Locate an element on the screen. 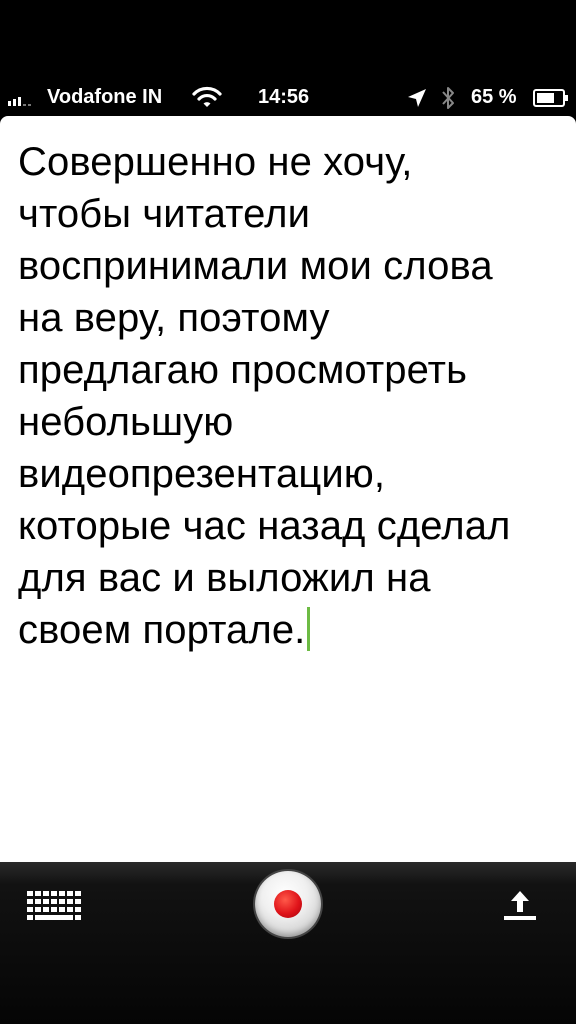 This screenshot has height=1024, width=576. location-arrow-icon is located at coordinates (417, 98).